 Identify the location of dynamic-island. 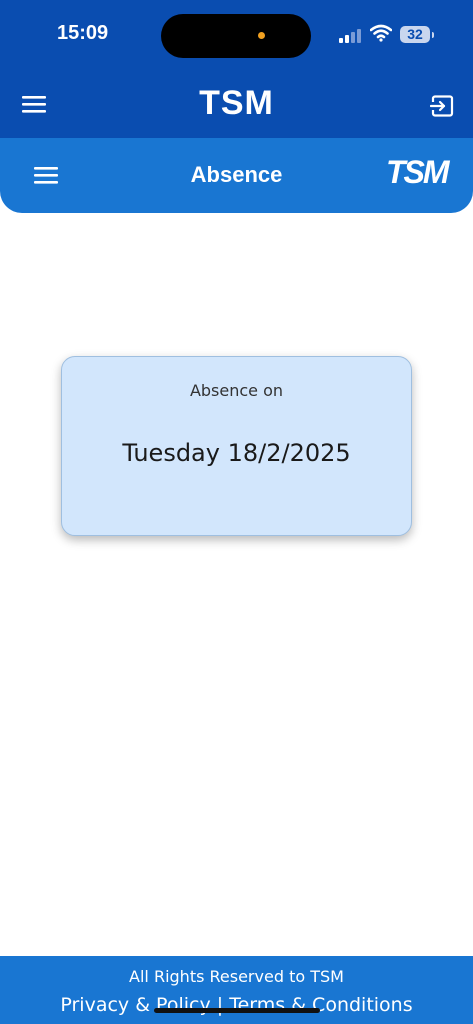
(236, 36).